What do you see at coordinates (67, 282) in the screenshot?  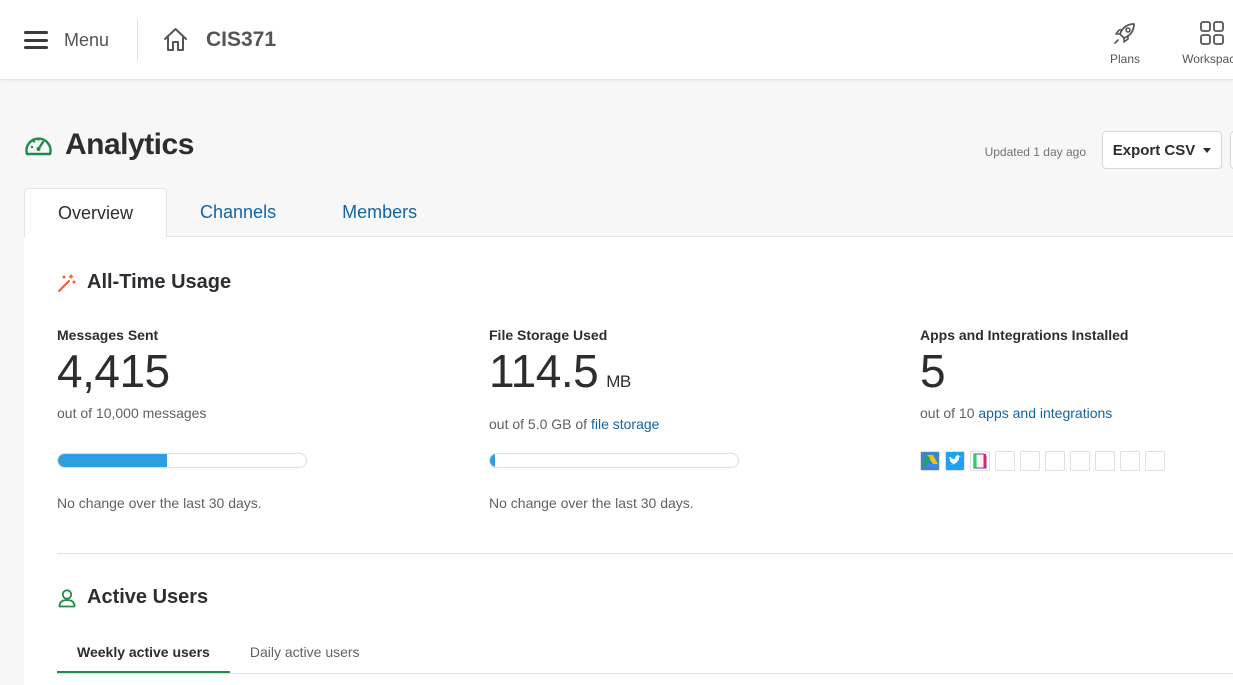 I see `magic-wand-icon` at bounding box center [67, 282].